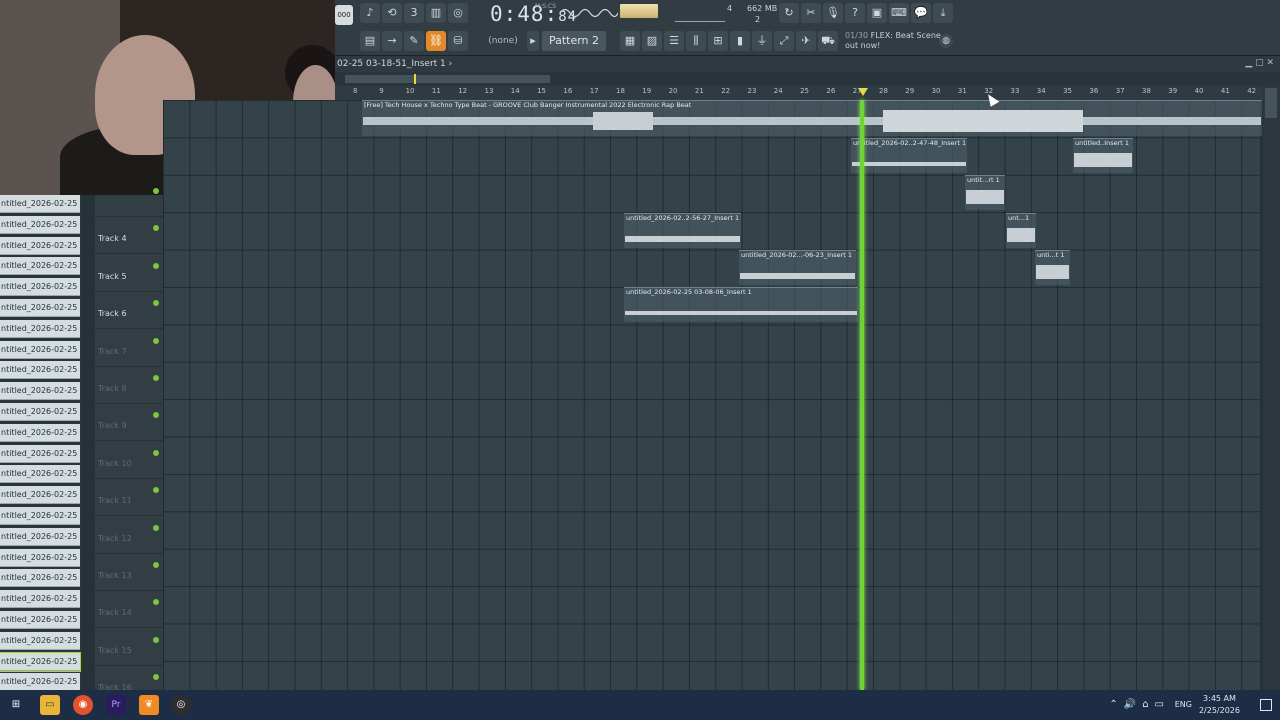 This screenshot has height=720, width=1280. What do you see at coordinates (899, 13) in the screenshot?
I see `midi-icon: ⌨` at bounding box center [899, 13].